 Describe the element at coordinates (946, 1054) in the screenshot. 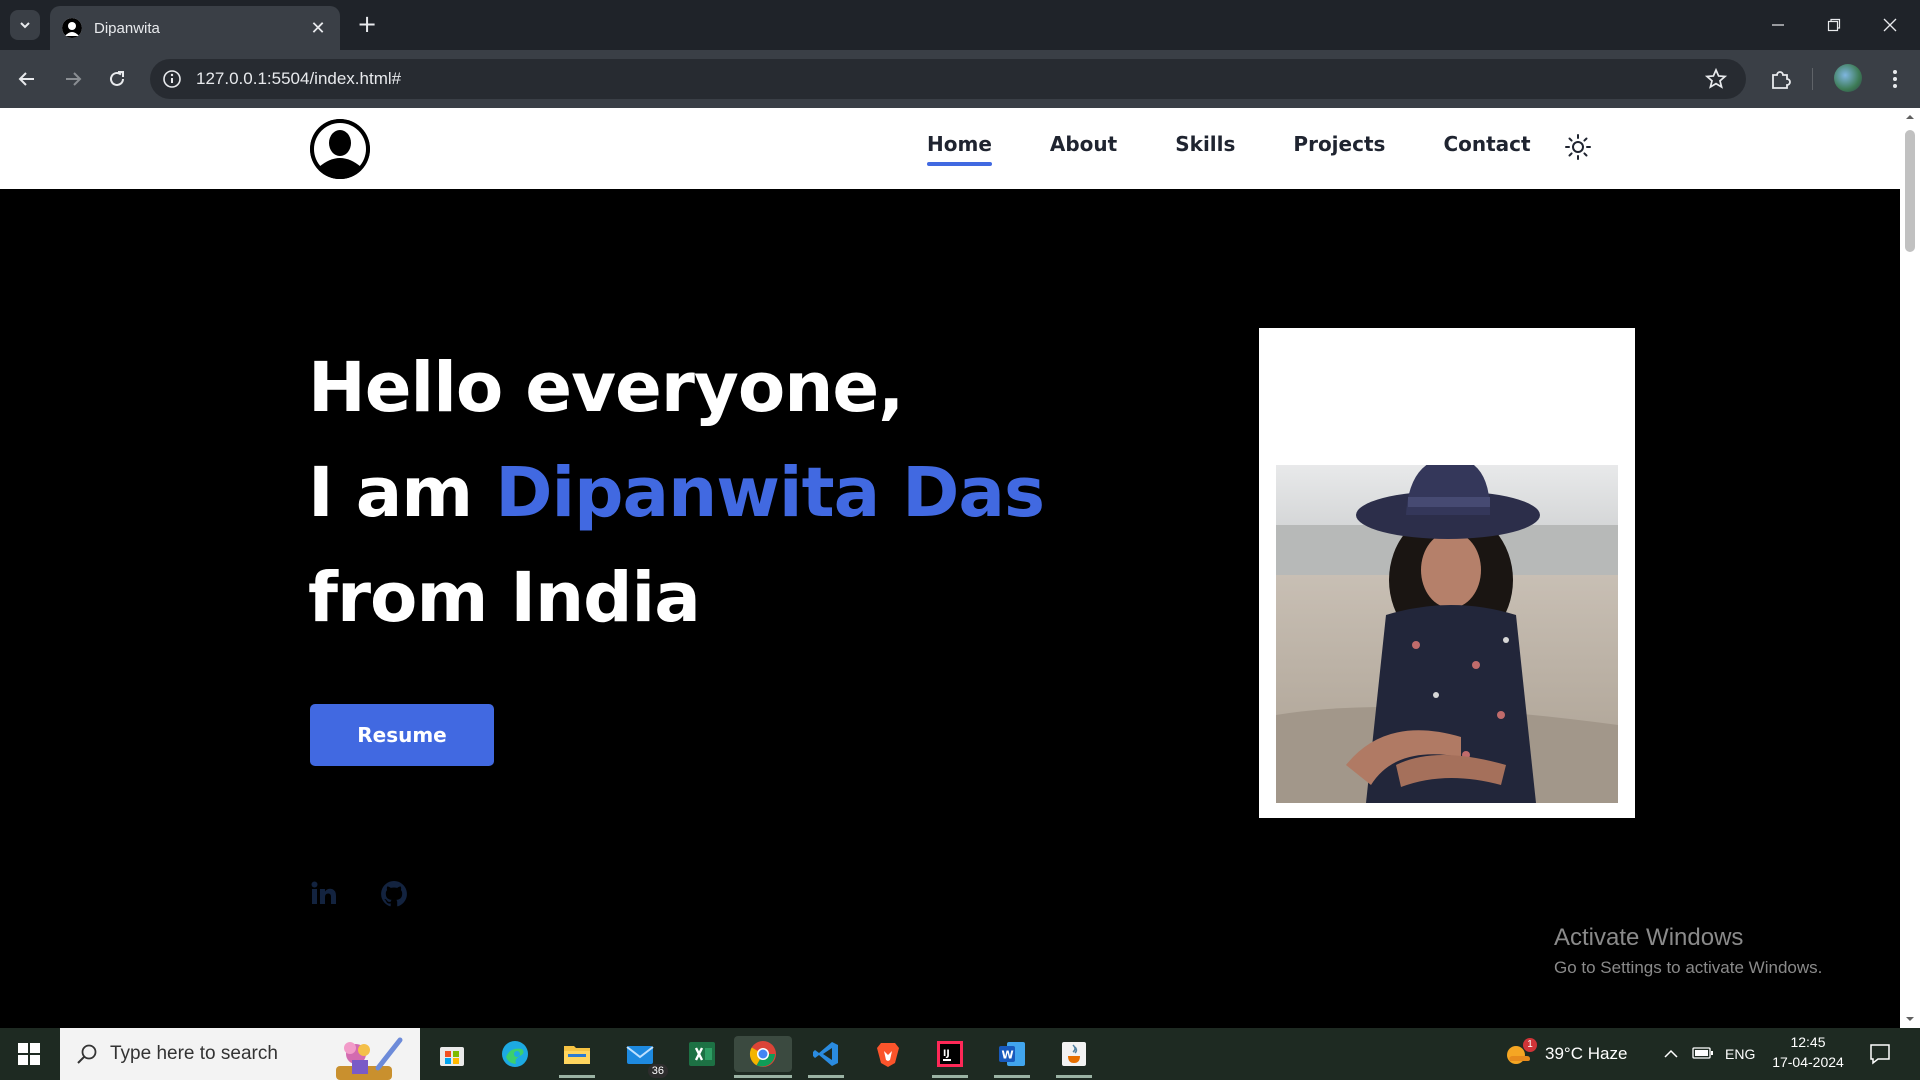

I see `svg-text: IJ` at that location.